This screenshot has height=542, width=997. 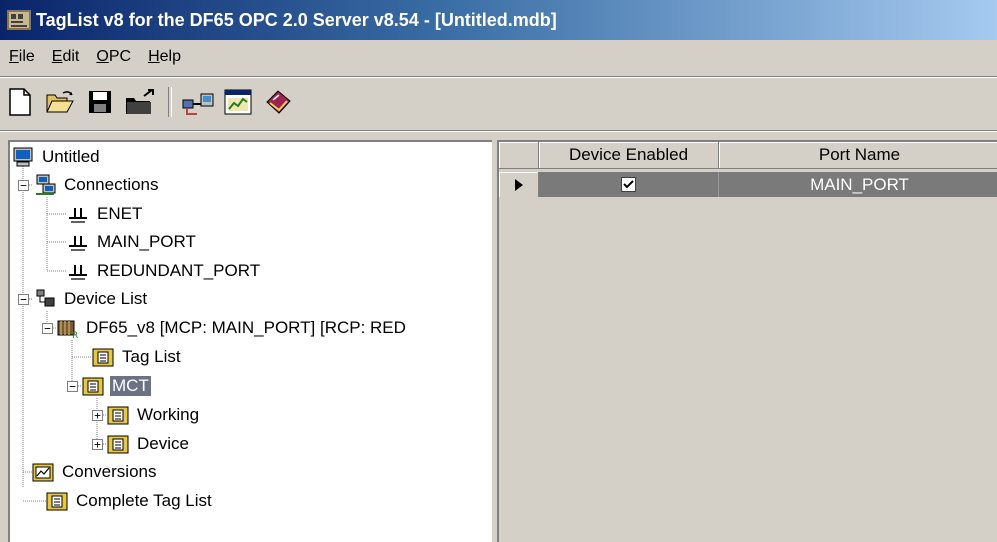 I want to click on device-list-icon, so click(x=45, y=298).